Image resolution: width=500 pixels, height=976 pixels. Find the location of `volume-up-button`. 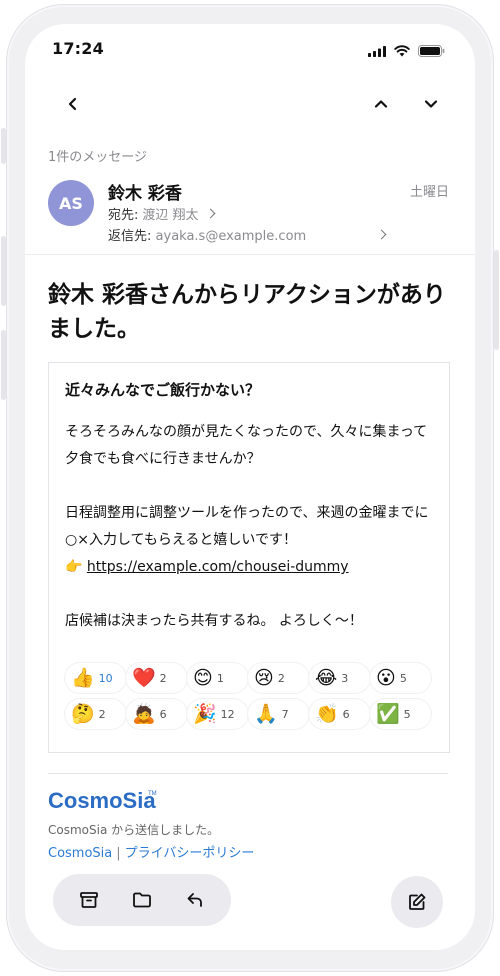

volume-up-button is located at coordinates (3, 271).